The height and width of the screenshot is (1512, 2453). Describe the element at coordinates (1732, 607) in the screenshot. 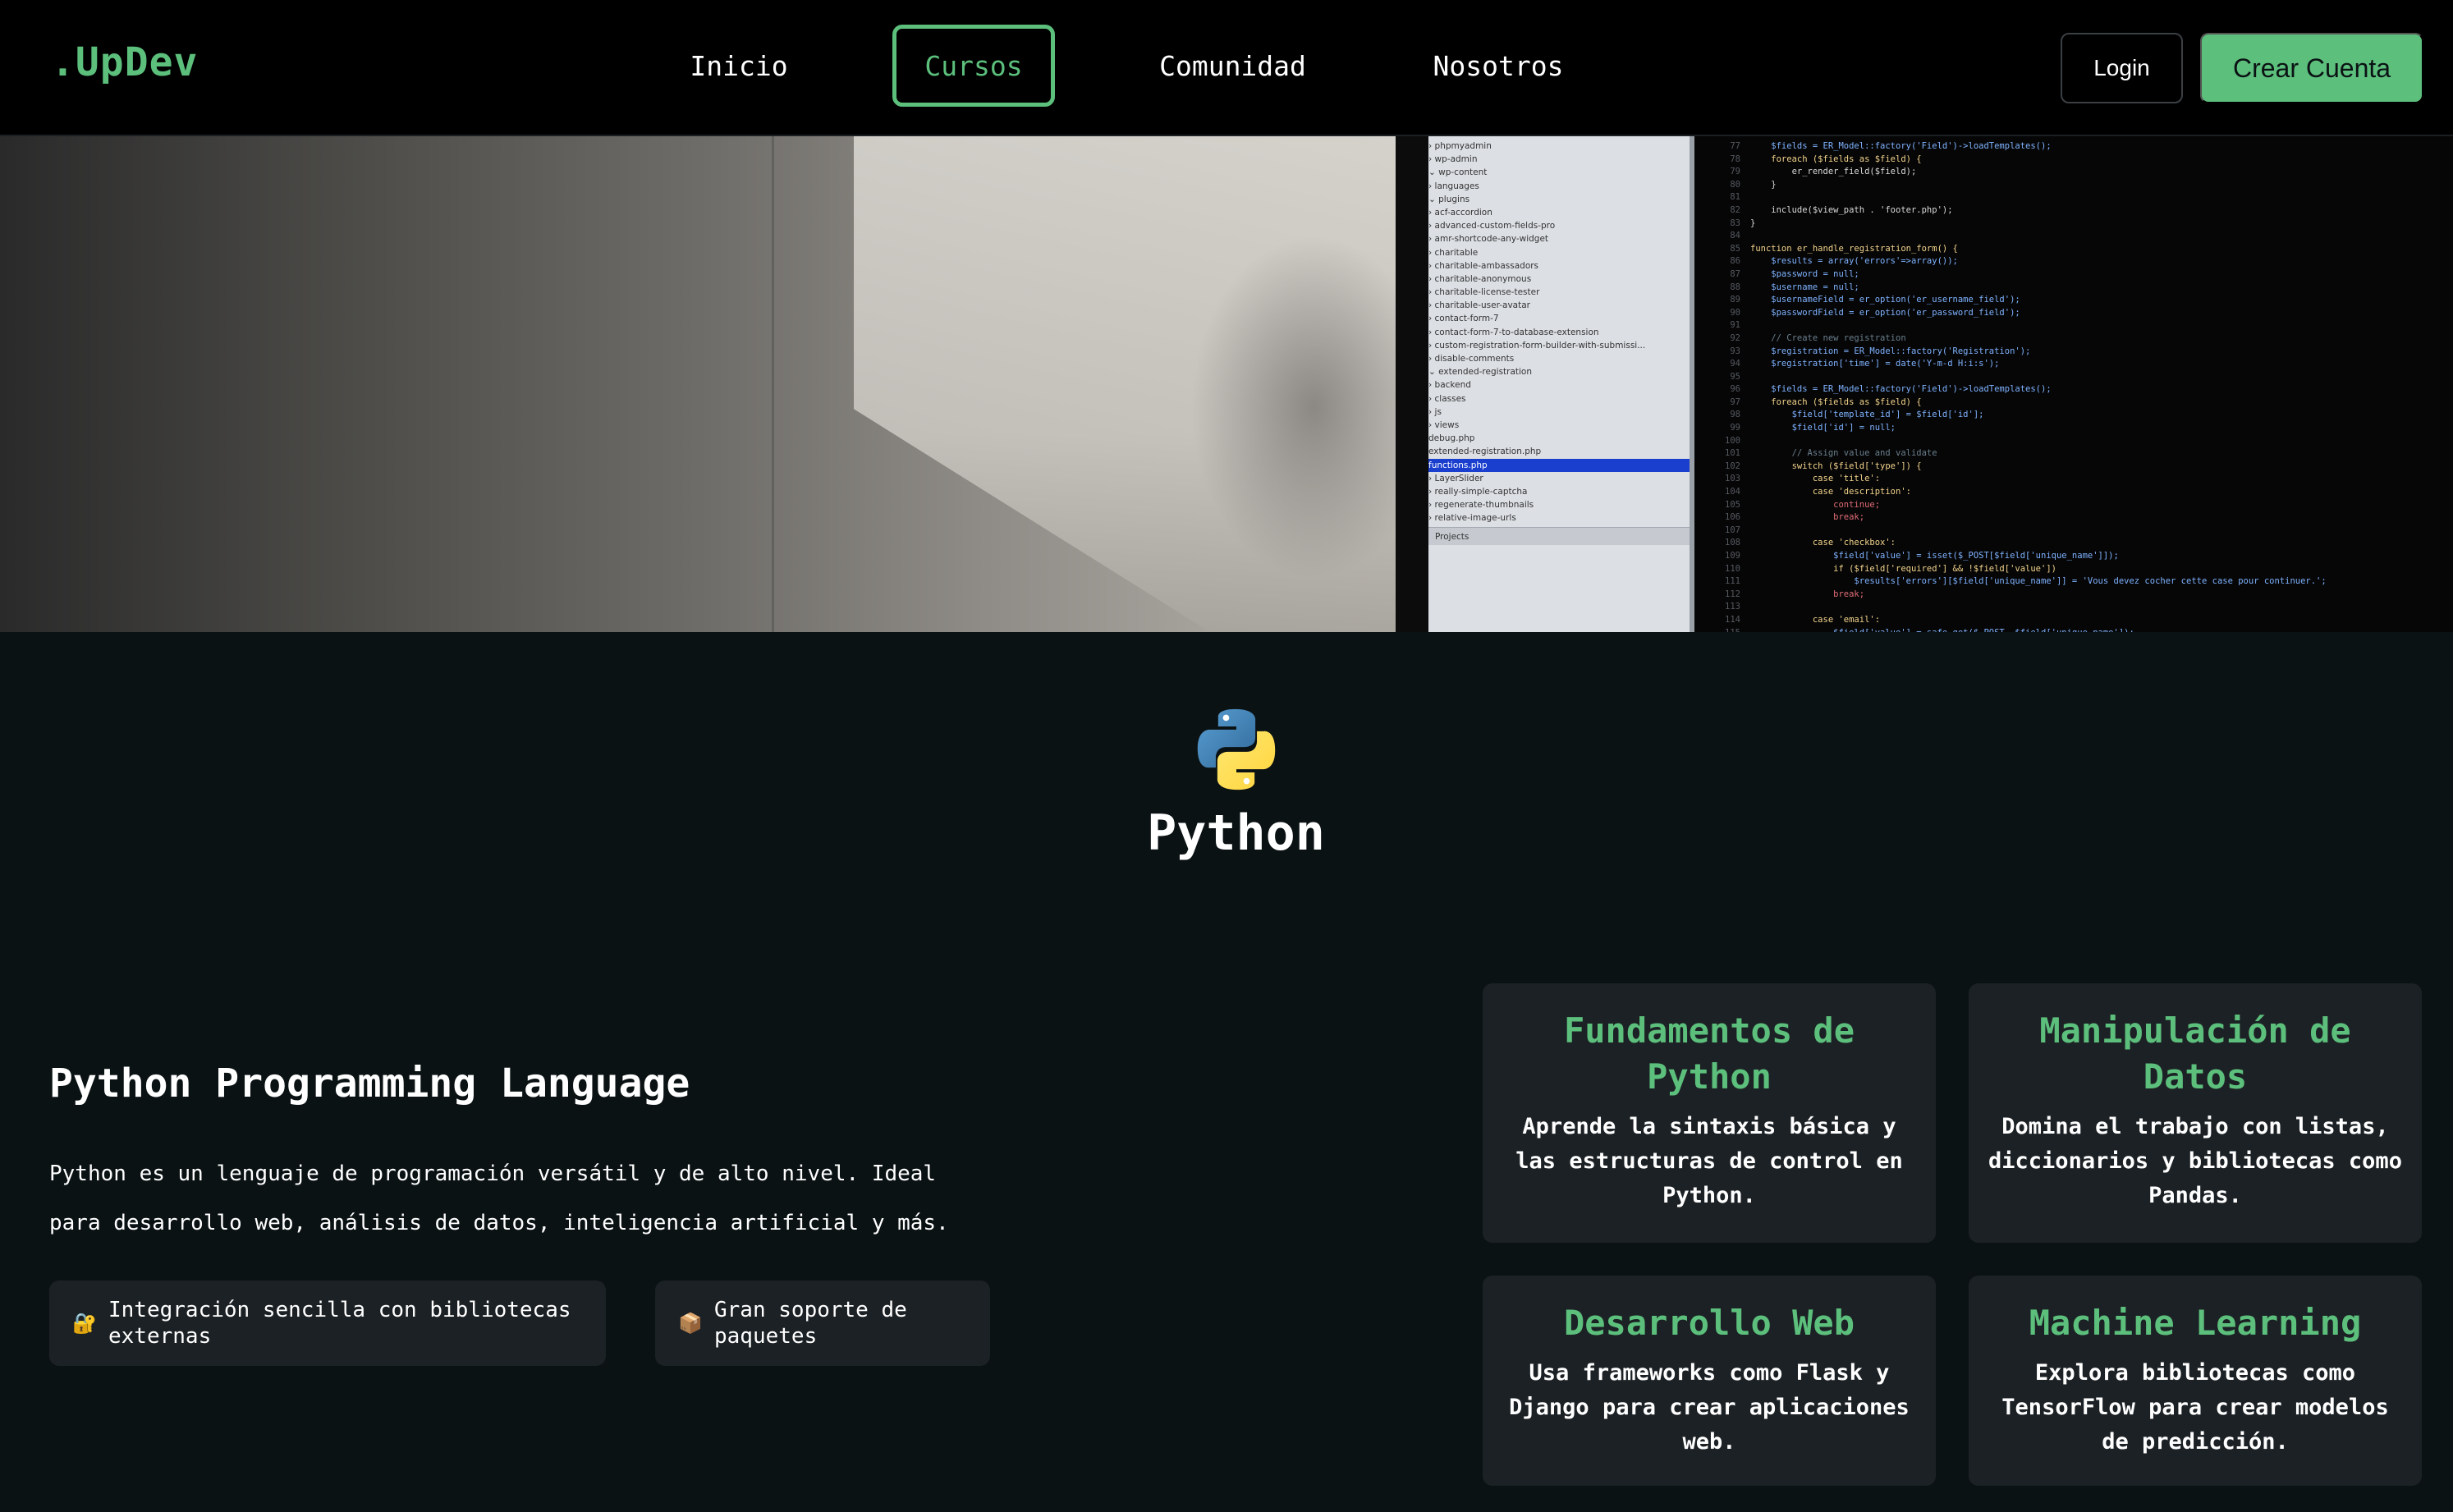

I see `line-number: 113` at that location.